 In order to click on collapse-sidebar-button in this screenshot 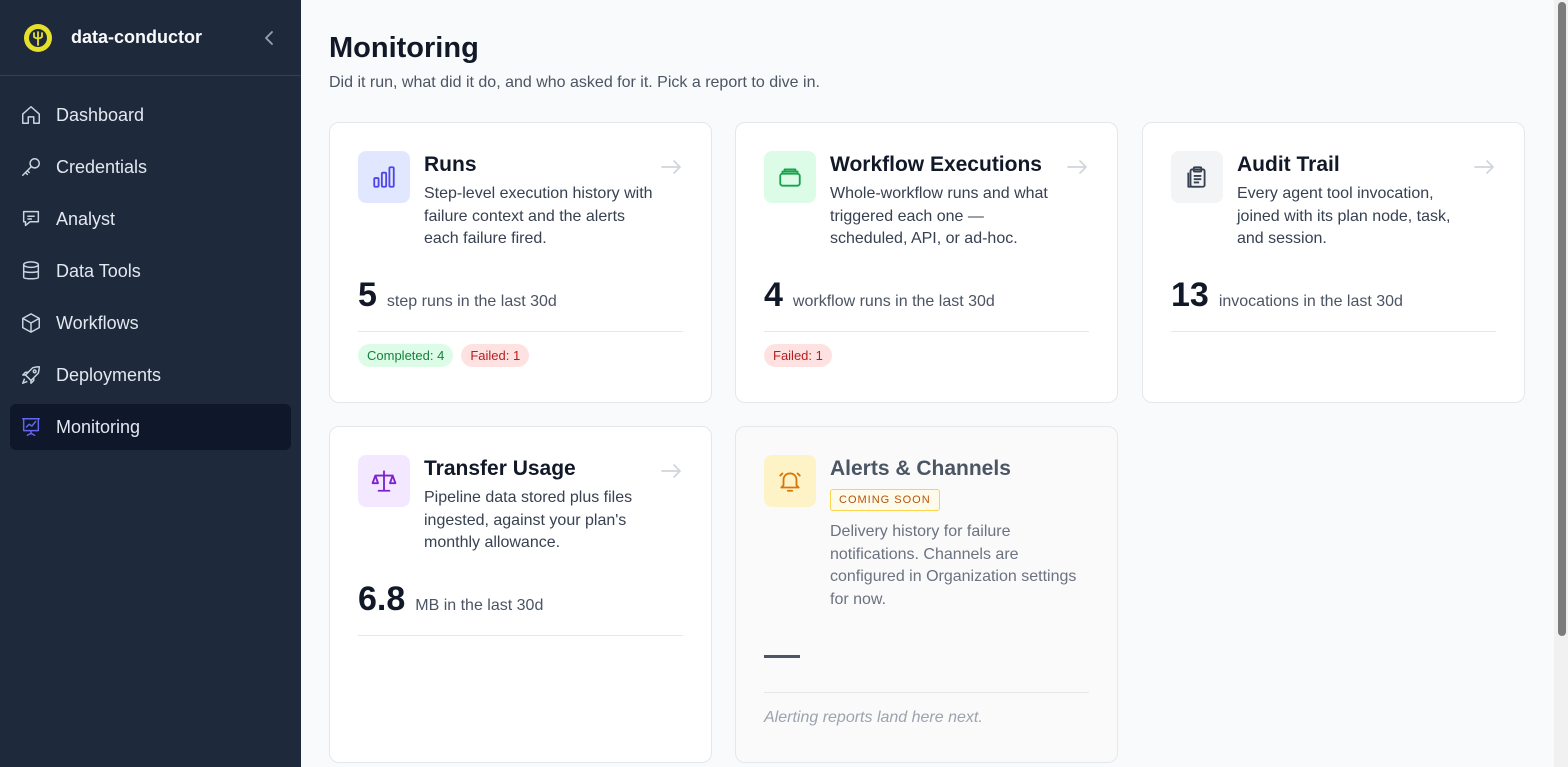, I will do `click(269, 38)`.